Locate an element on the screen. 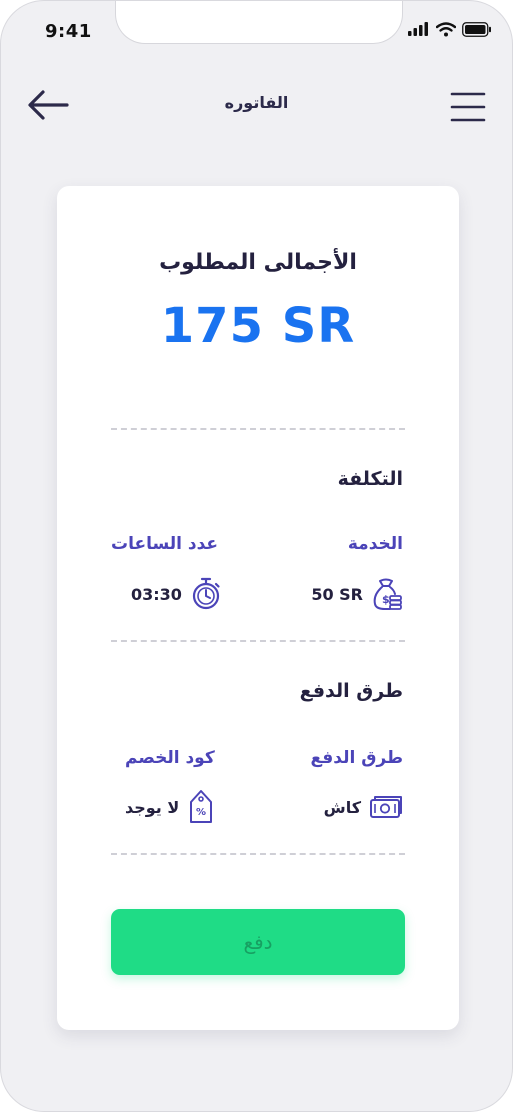 The height and width of the screenshot is (1112, 513). signal-icon is located at coordinates (418, 29).